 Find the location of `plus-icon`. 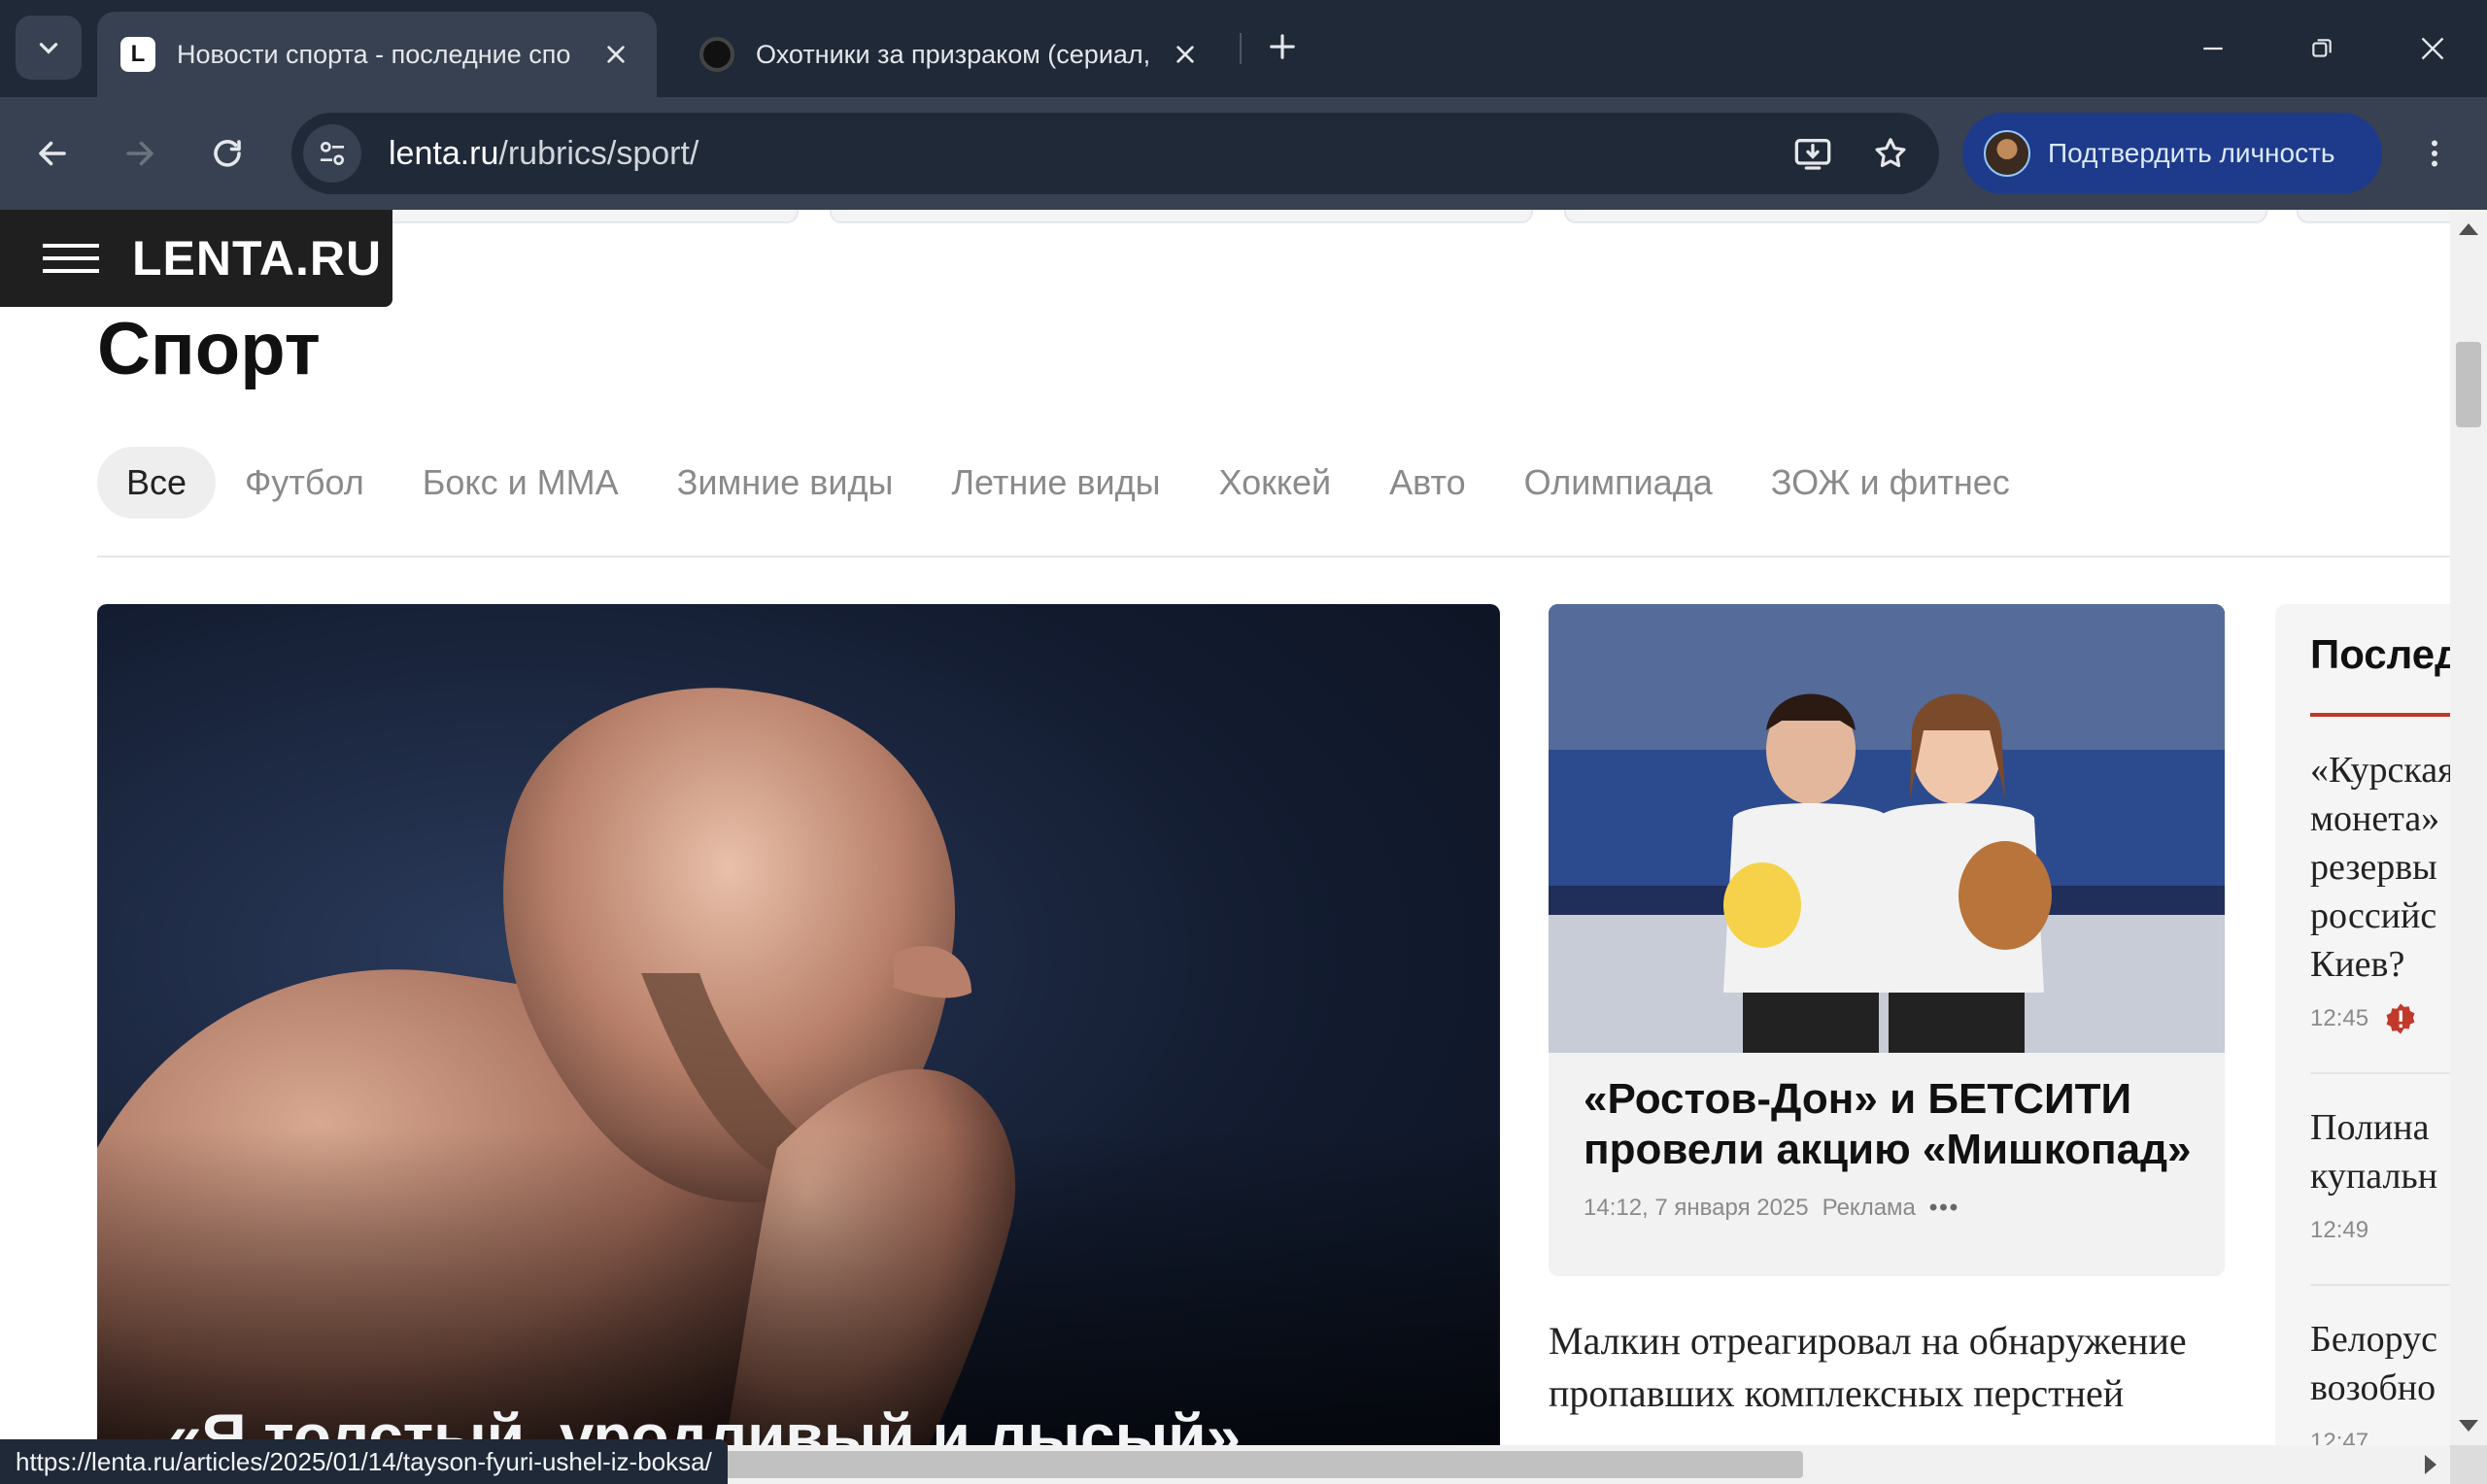

plus-icon is located at coordinates (1282, 46).